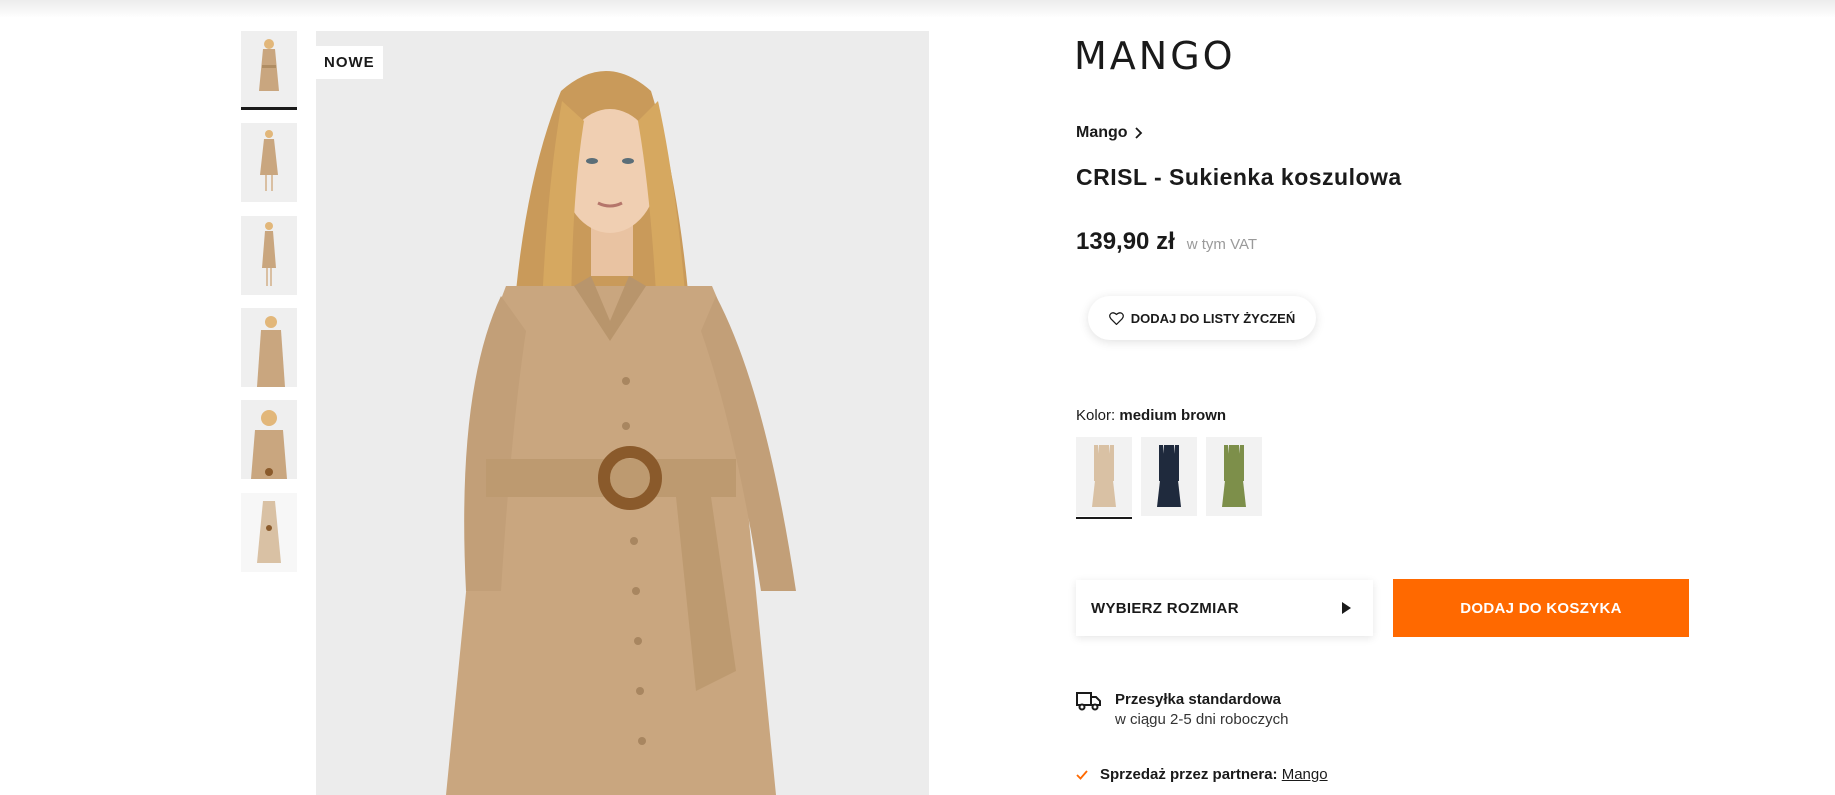  Describe the element at coordinates (1165, 608) in the screenshot. I see `size-select-label: WYBIERZ ROZMIAR` at that location.